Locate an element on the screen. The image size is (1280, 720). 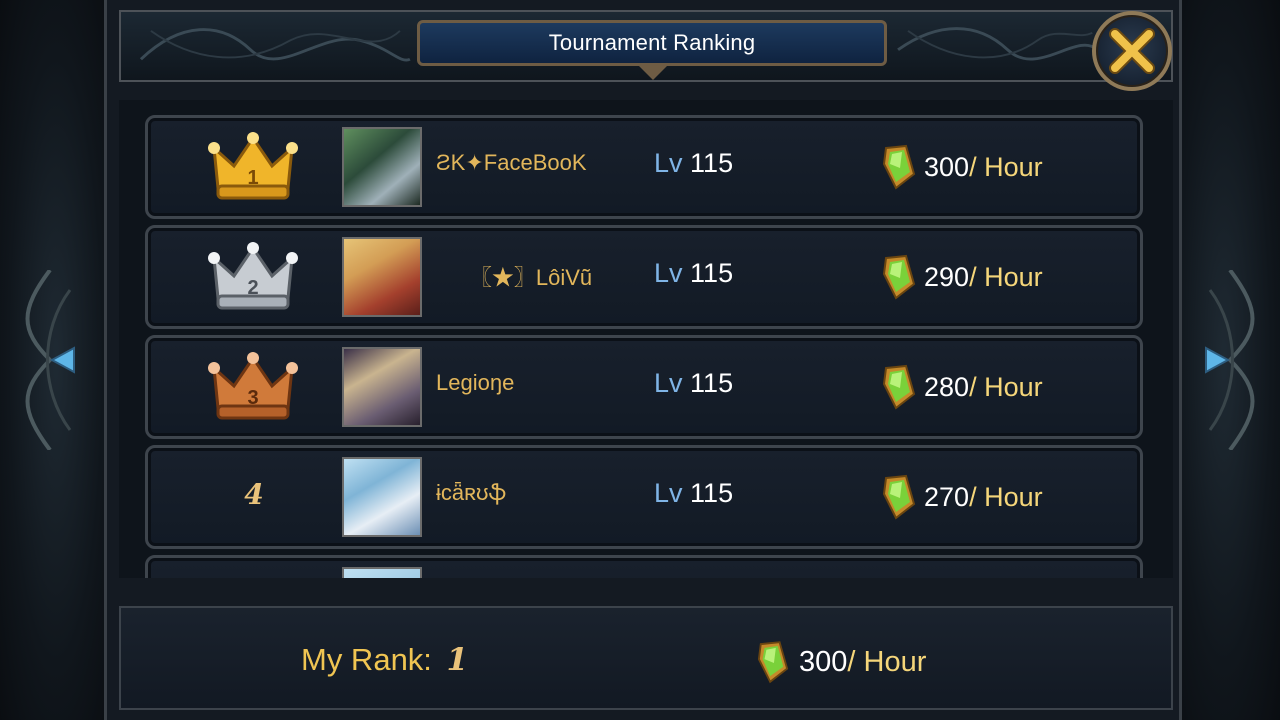
arrow-right-icon is located at coordinates (1216, 360).